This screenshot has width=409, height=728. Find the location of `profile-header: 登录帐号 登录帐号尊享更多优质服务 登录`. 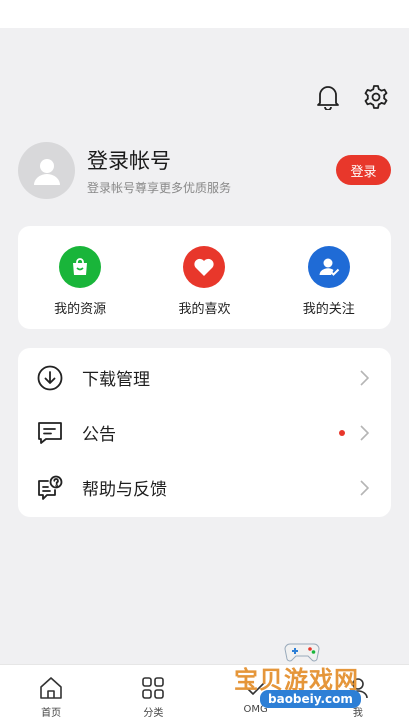

profile-header: 登录帐号 登录帐号尊享更多优质服务 登录 is located at coordinates (204, 171).